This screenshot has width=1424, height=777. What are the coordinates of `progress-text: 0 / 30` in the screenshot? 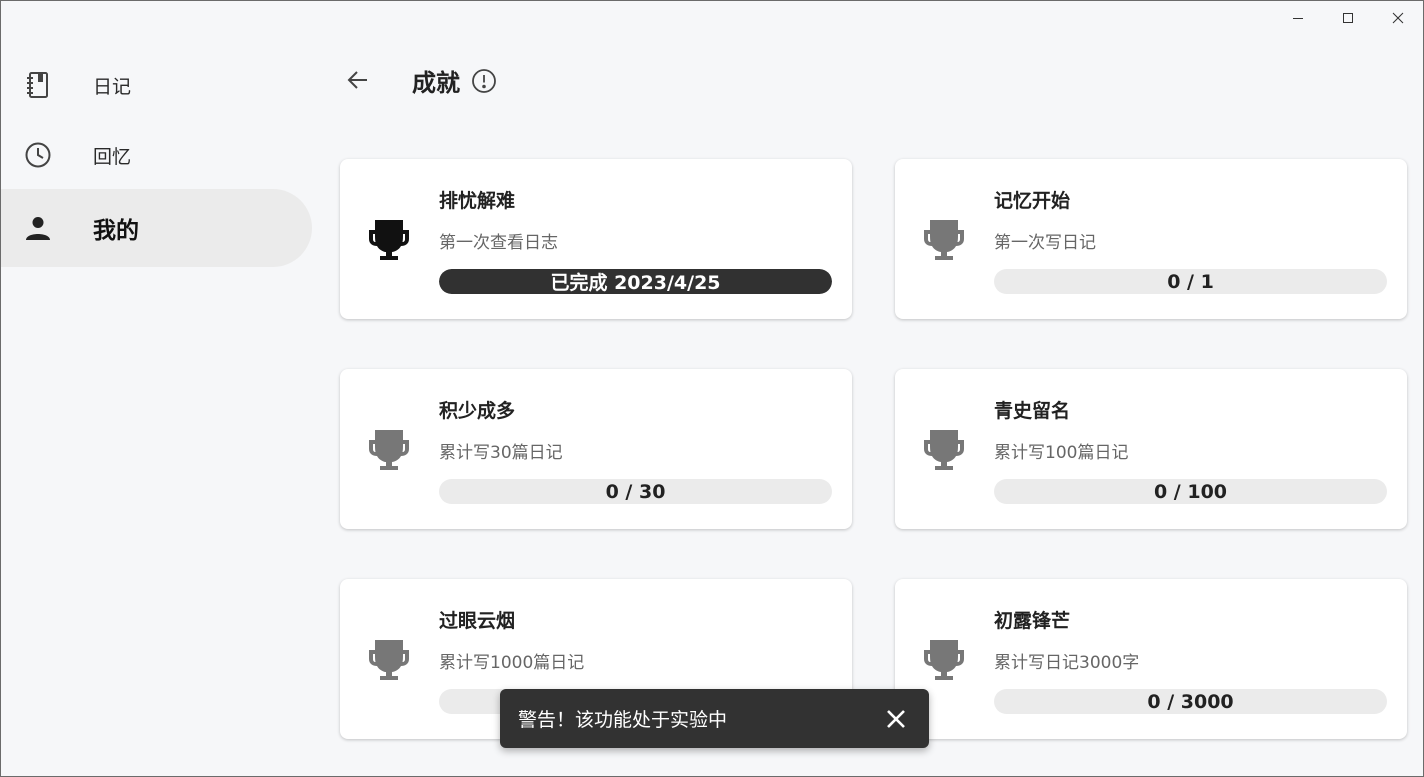 It's located at (635, 491).